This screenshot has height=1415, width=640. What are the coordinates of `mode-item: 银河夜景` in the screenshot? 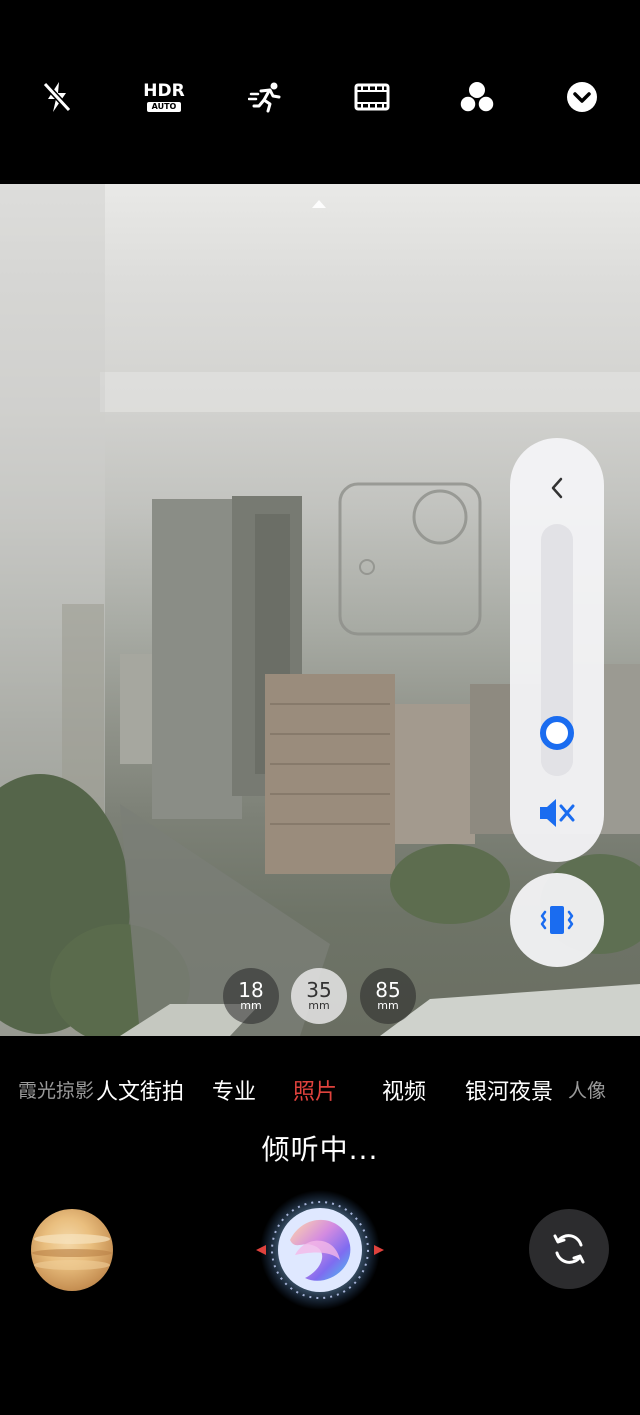 It's located at (509, 1090).